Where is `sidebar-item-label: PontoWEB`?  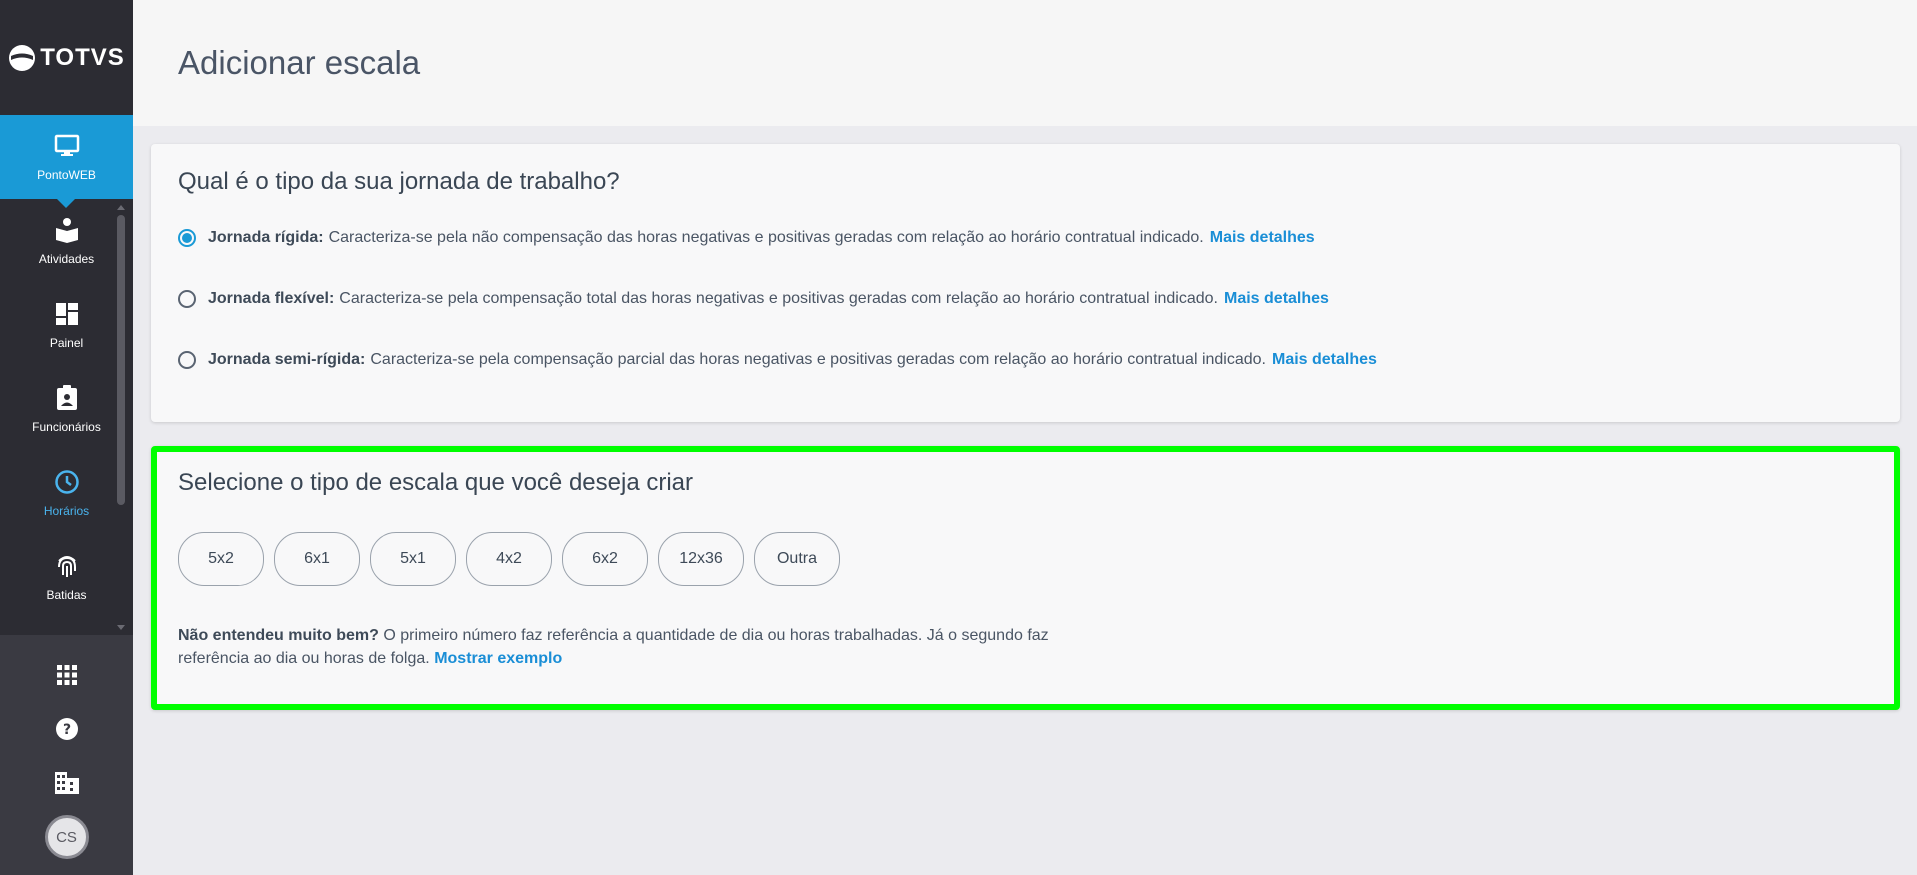 sidebar-item-label: PontoWEB is located at coordinates (66, 175).